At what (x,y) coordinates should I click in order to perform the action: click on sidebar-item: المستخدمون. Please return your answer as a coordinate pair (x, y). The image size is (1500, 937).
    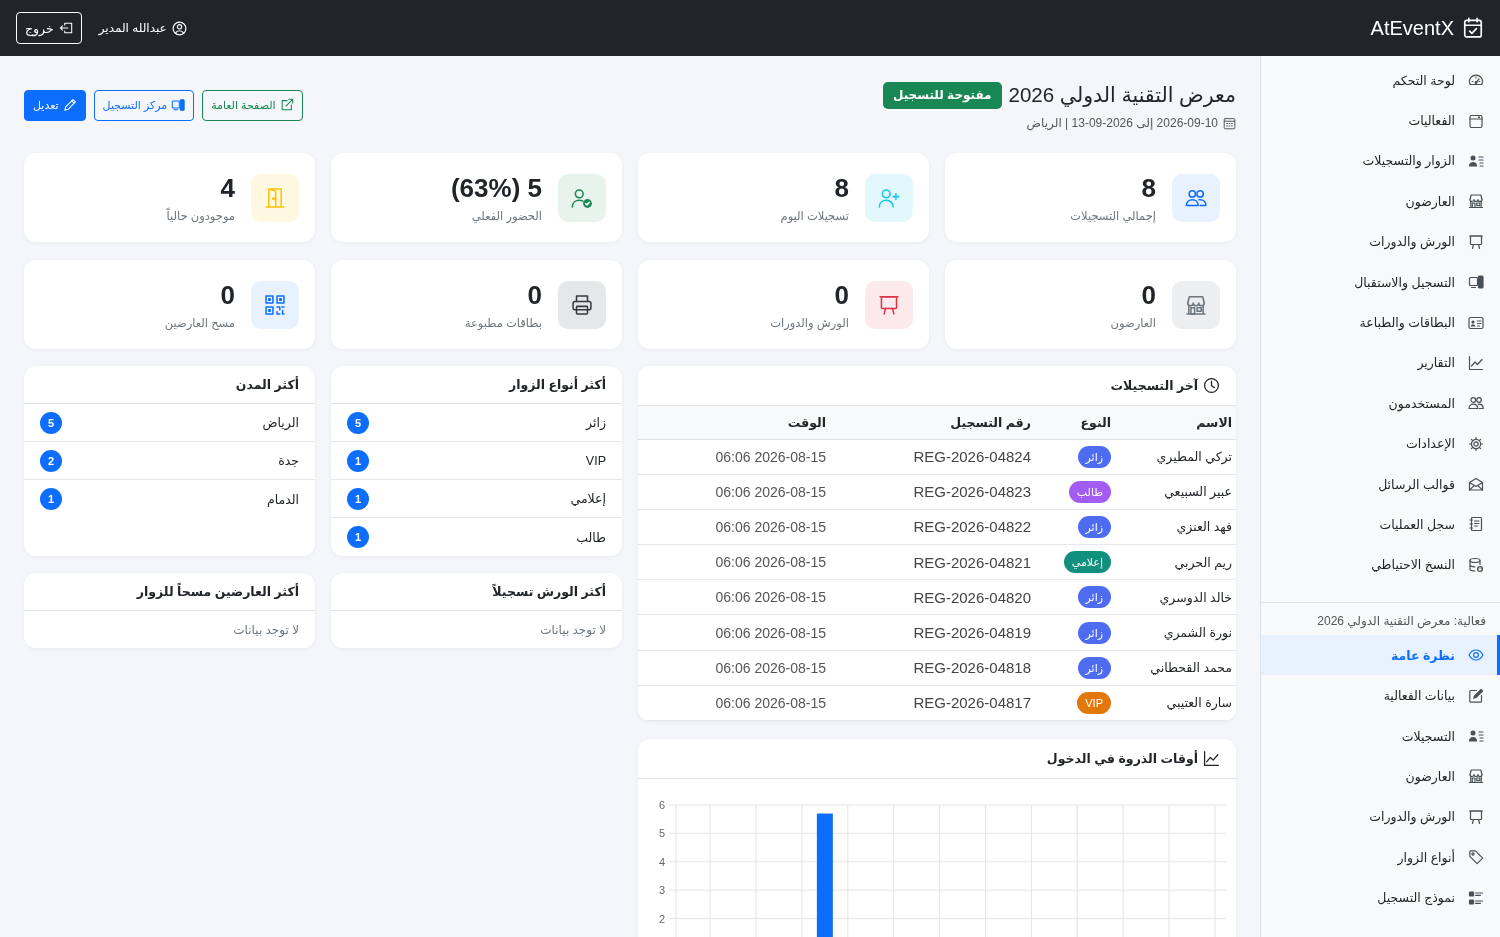
    Looking at the image, I should click on (1380, 403).